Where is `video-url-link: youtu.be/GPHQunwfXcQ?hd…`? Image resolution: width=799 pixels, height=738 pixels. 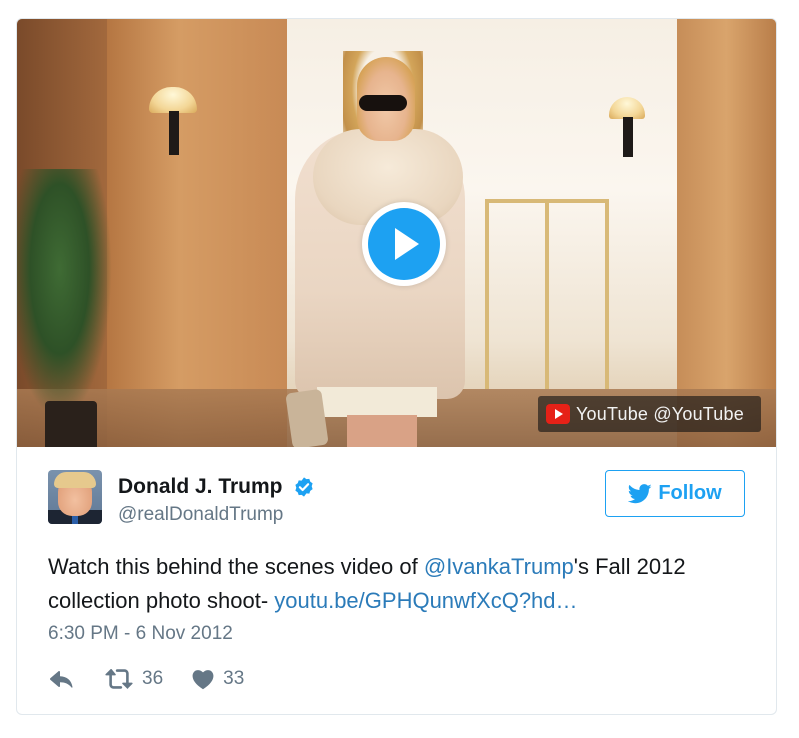
video-url-link: youtu.be/GPHQunwfXcQ?hd… is located at coordinates (425, 600).